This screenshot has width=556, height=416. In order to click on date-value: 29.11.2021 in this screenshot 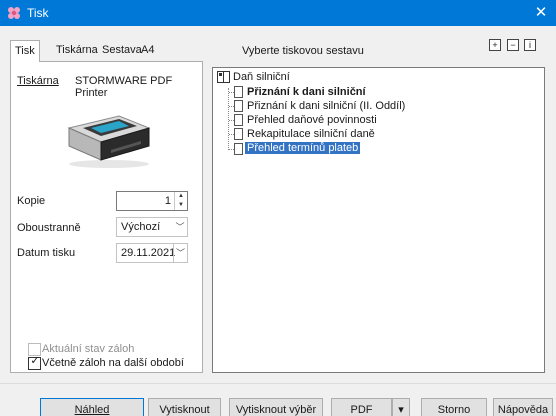, I will do `click(148, 253)`.